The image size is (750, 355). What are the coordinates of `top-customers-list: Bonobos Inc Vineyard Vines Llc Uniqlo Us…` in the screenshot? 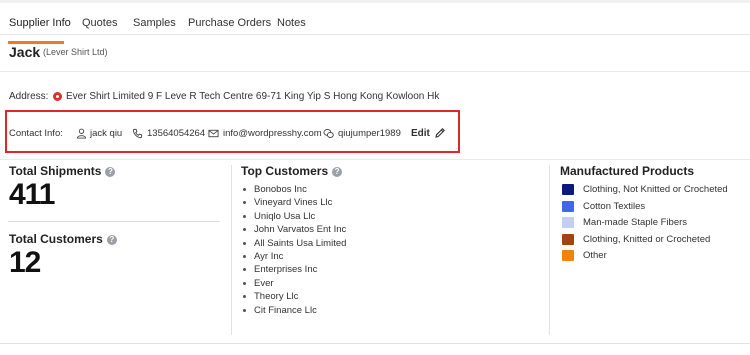 It's located at (293, 251).